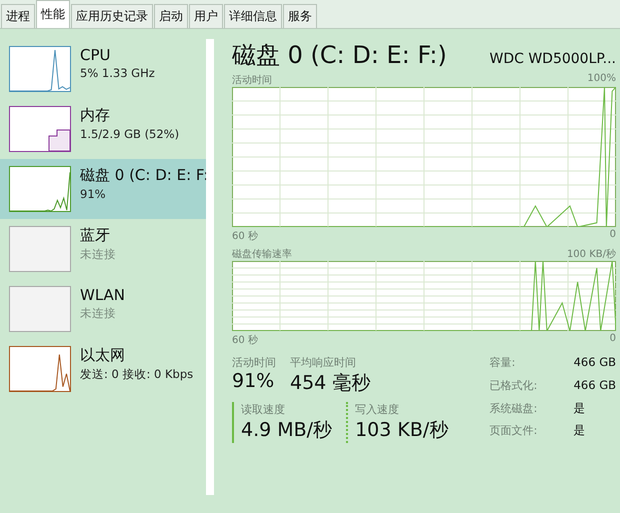 Image resolution: width=620 pixels, height=513 pixels. What do you see at coordinates (377, 409) in the screenshot?
I see `stat-label: 写入速度` at bounding box center [377, 409].